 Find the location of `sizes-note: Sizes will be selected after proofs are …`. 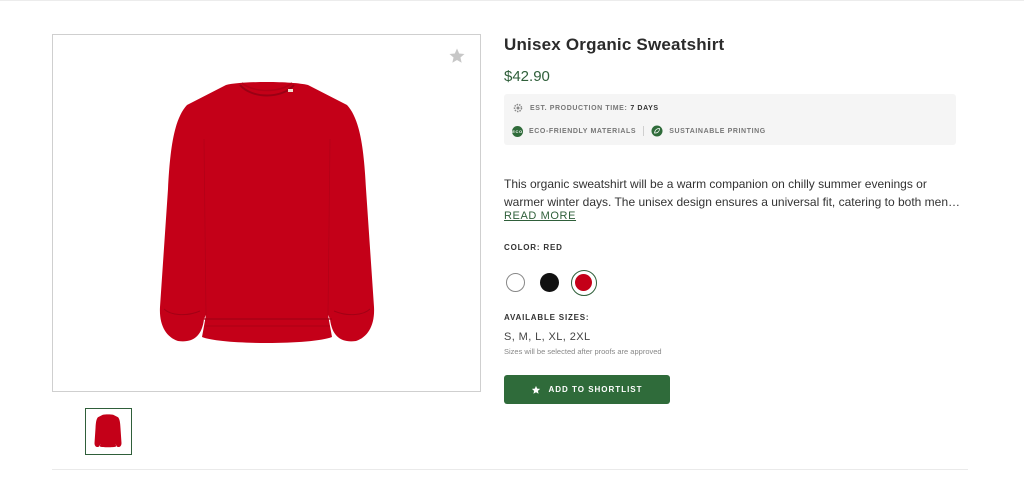

sizes-note: Sizes will be selected after proofs are … is located at coordinates (583, 351).